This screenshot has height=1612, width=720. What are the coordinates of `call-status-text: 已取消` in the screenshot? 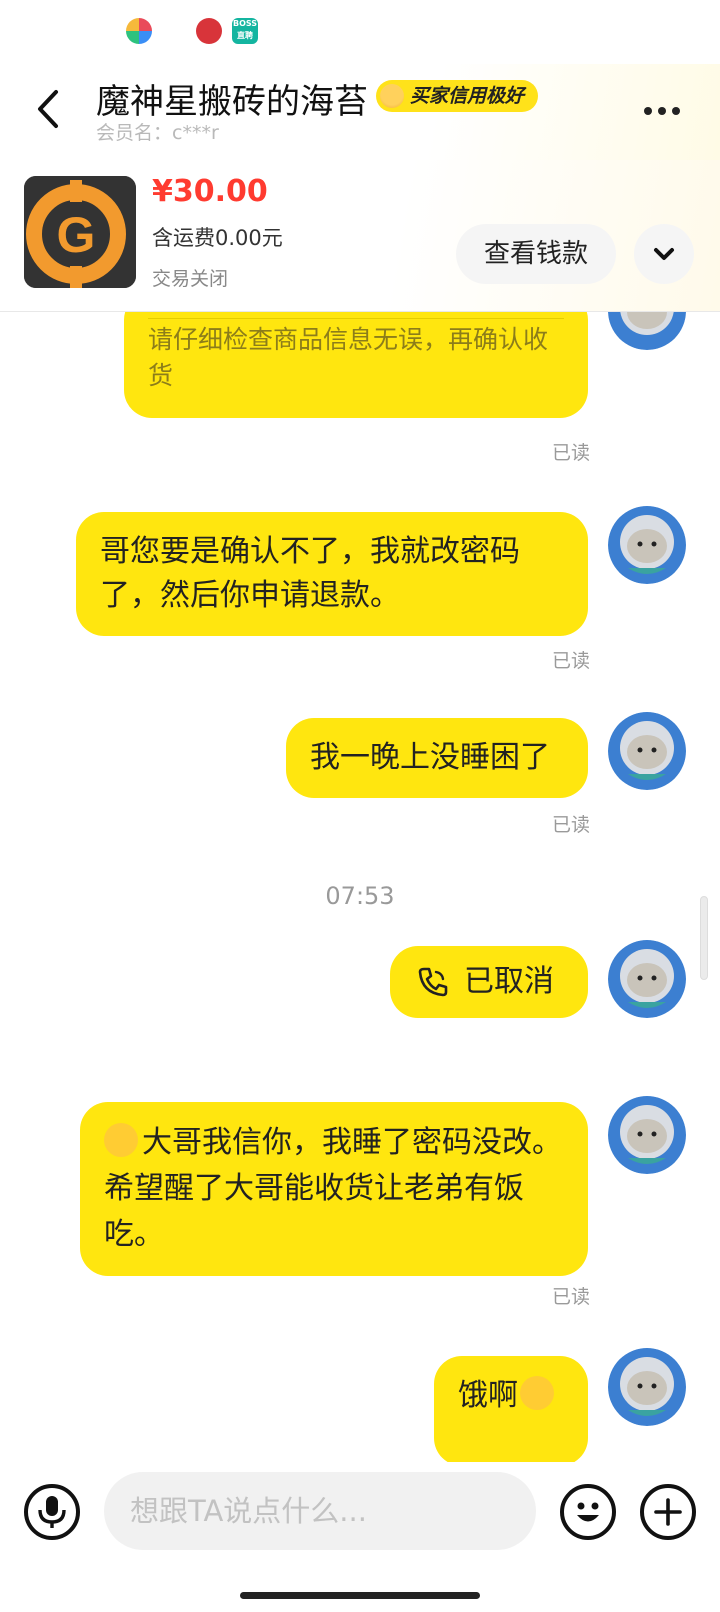 It's located at (509, 981).